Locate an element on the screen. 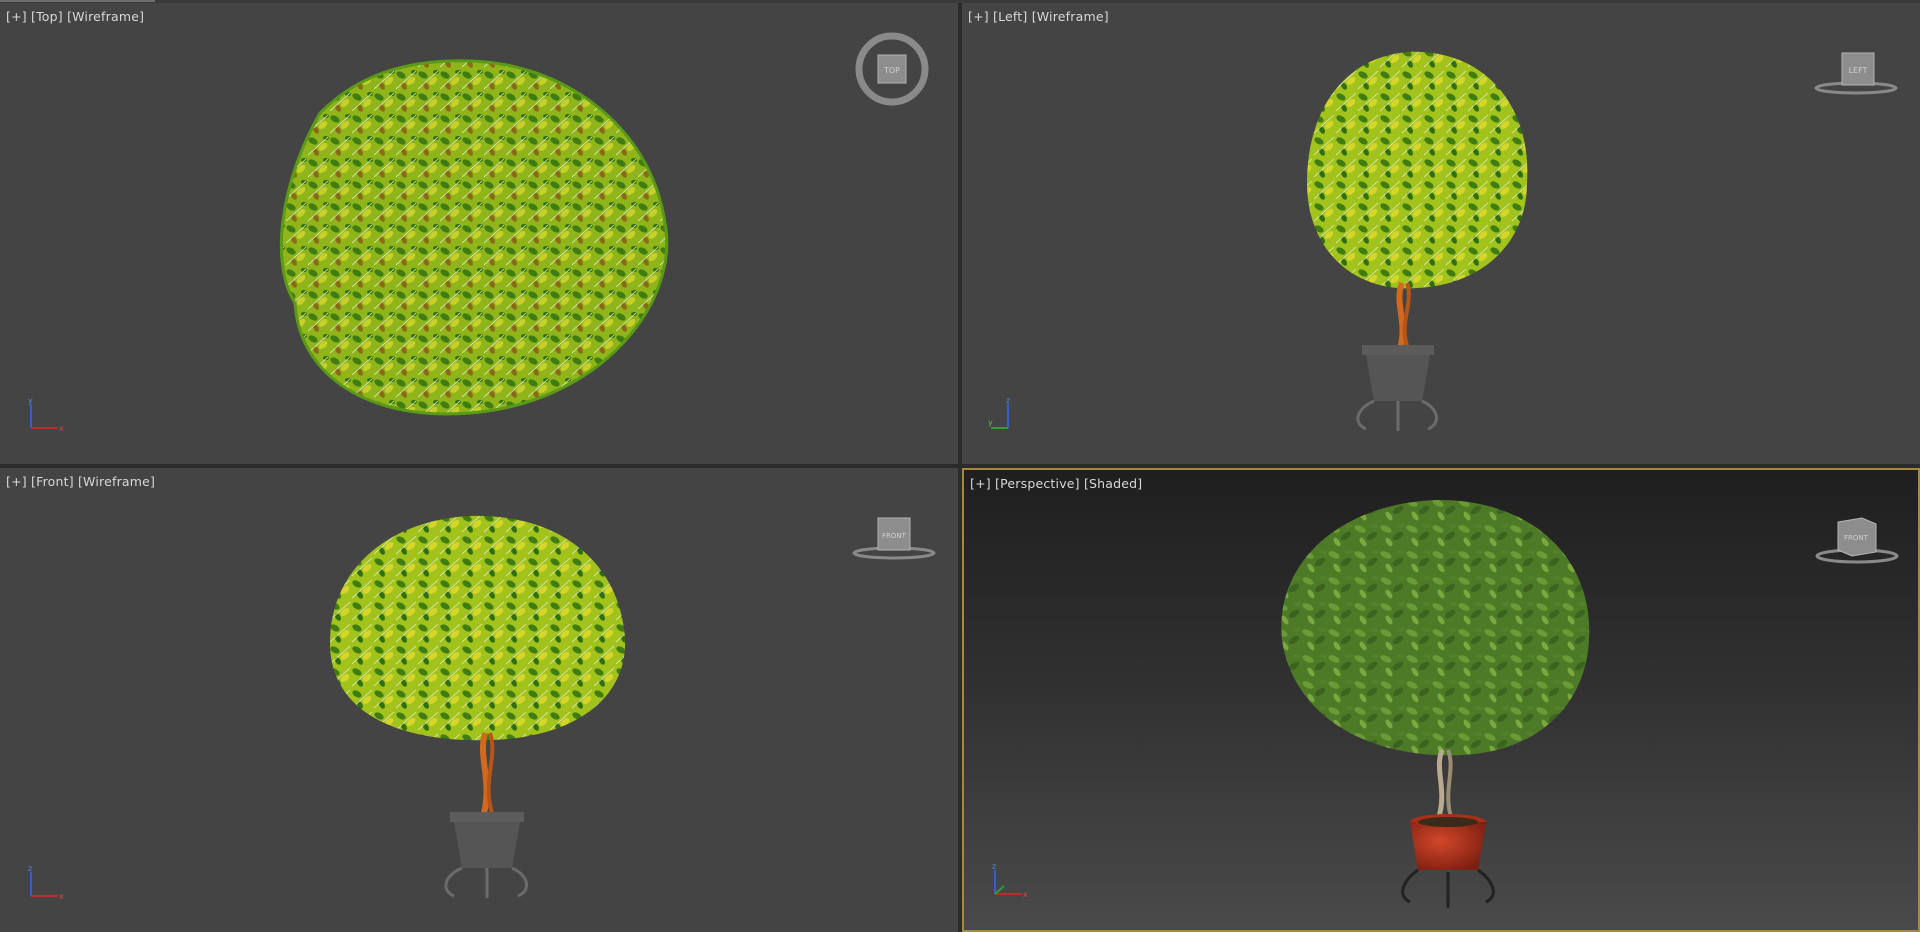  viewcube-label: LEFT is located at coordinates (1858, 70).